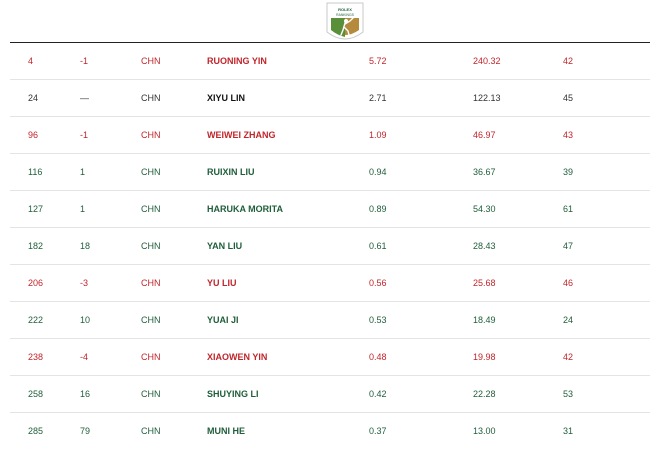 The width and height of the screenshot is (650, 449). What do you see at coordinates (330, 393) in the screenshot?
I see `table-row: 258 16 CHN SHUYING LI 0.42 22.28 53` at bounding box center [330, 393].